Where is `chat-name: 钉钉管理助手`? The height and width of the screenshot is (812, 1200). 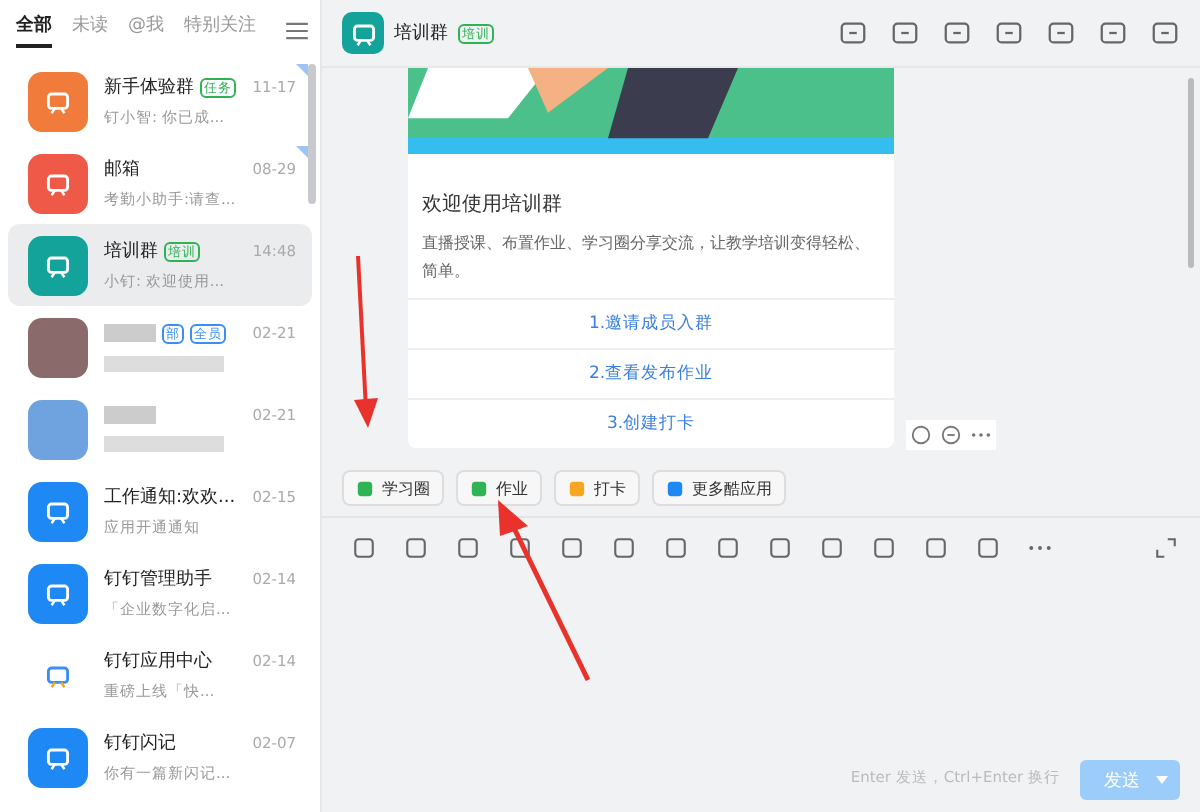 chat-name: 钉钉管理助手 is located at coordinates (158, 579).